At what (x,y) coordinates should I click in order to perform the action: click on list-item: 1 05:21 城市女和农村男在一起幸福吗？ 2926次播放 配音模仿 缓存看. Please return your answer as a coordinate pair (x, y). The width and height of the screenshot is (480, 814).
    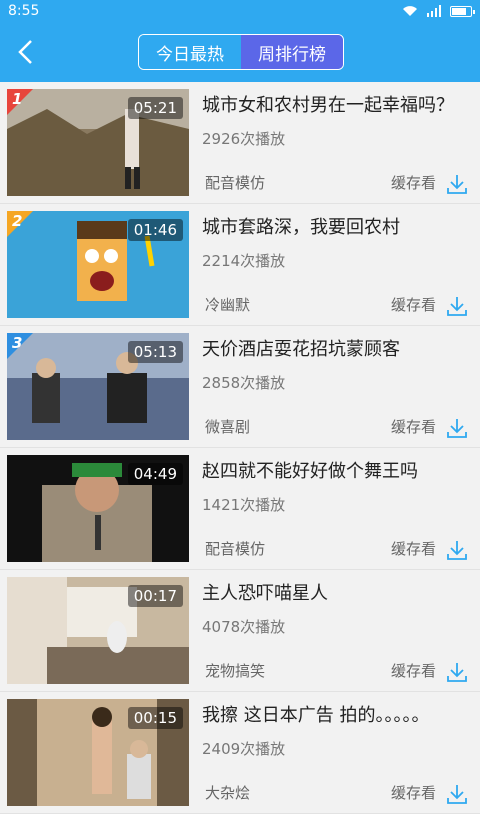
    Looking at the image, I should click on (240, 143).